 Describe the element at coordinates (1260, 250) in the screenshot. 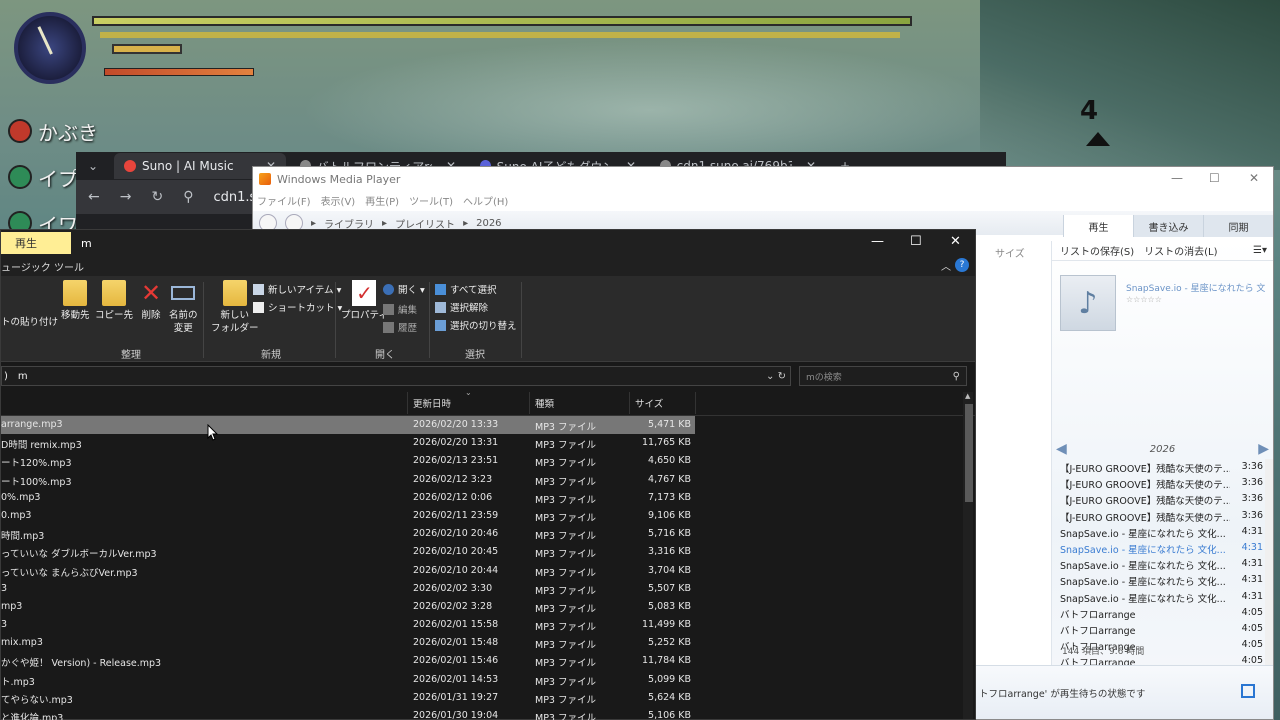

I see `list-options-icon: ☰▾` at that location.